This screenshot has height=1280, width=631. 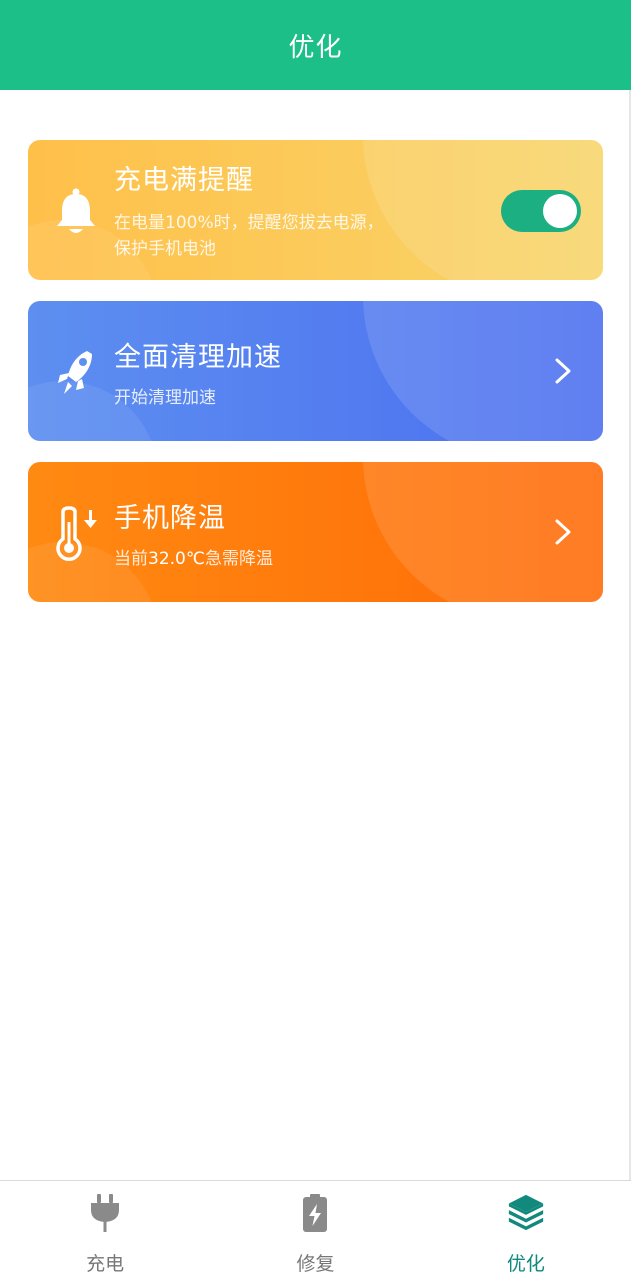 I want to click on cool-down-desc-prefix: 当前, so click(x=131, y=559).